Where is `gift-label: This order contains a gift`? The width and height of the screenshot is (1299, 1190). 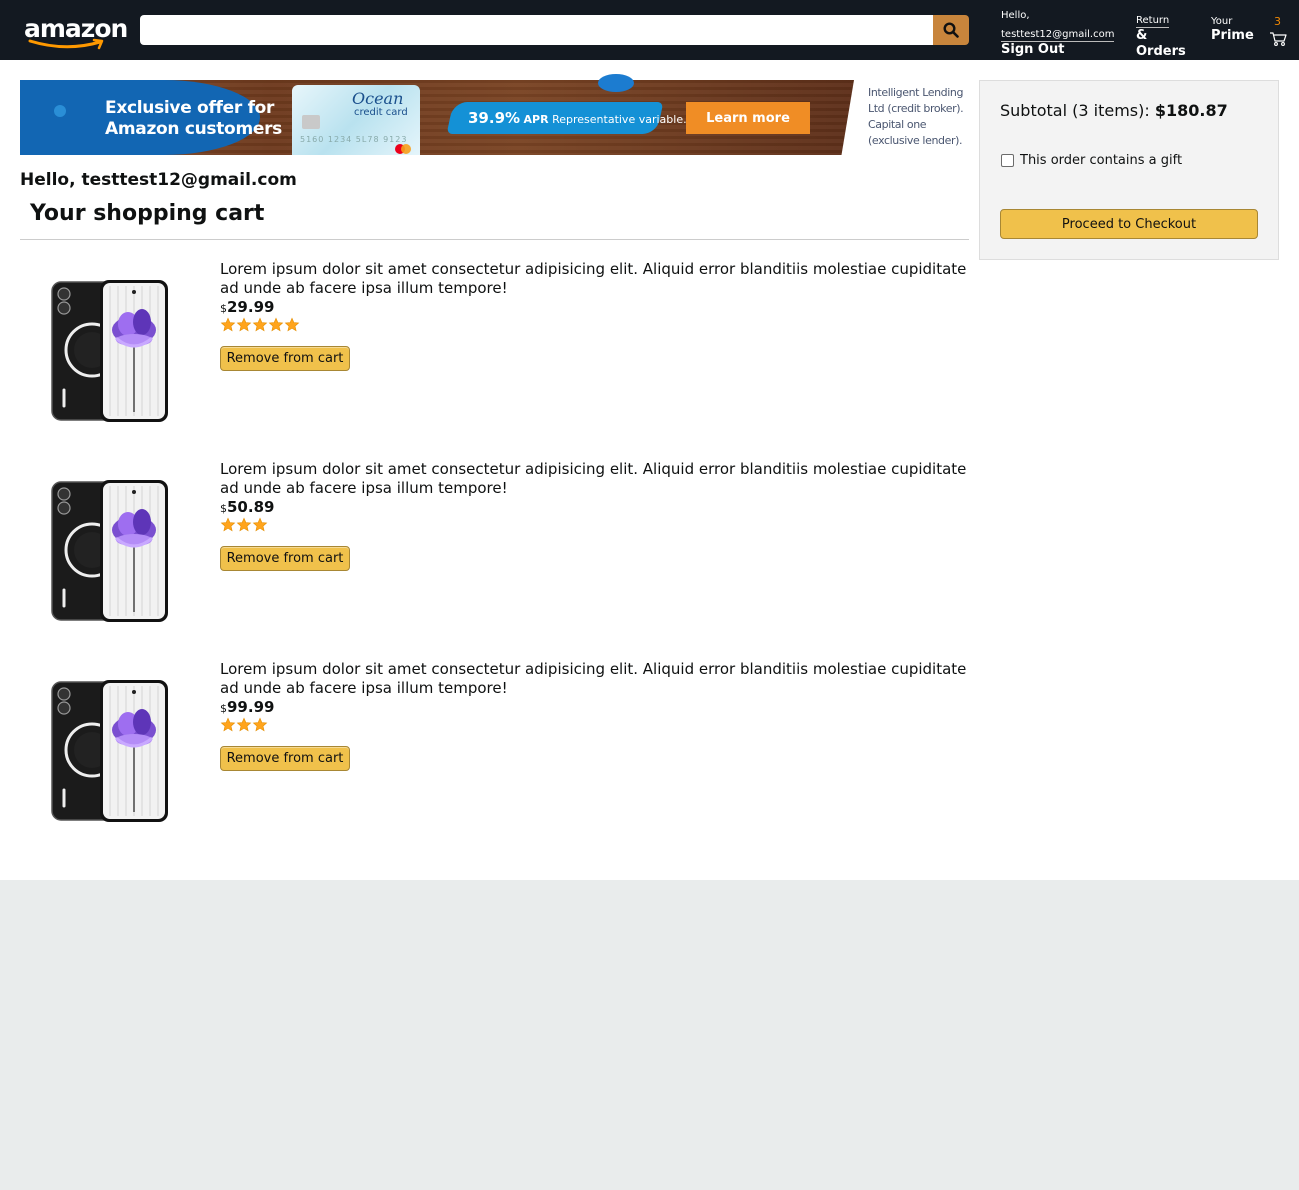
gift-label: This order contains a gift is located at coordinates (1101, 160).